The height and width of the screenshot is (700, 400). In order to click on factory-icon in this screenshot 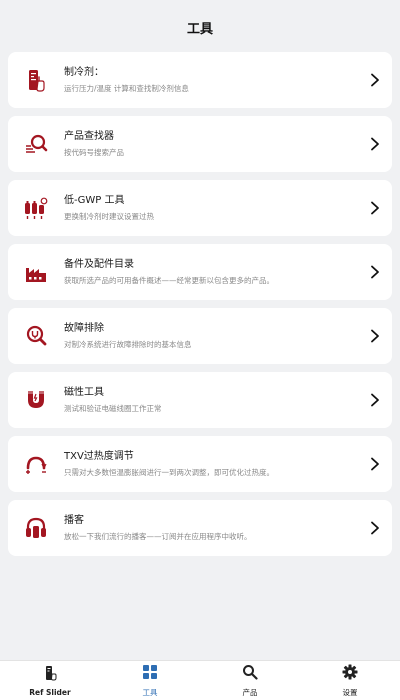, I will do `click(36, 272)`.